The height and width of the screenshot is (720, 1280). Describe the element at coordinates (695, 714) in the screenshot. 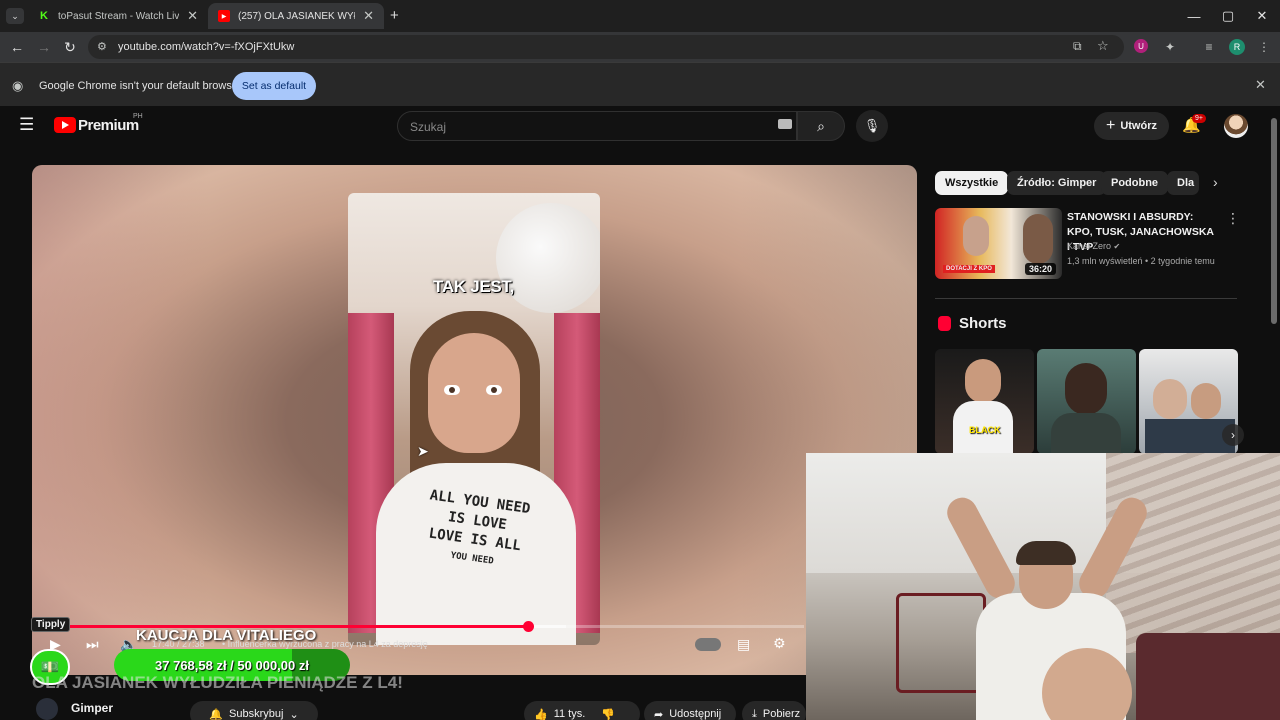

I see `share-label: Udostępnij` at that location.